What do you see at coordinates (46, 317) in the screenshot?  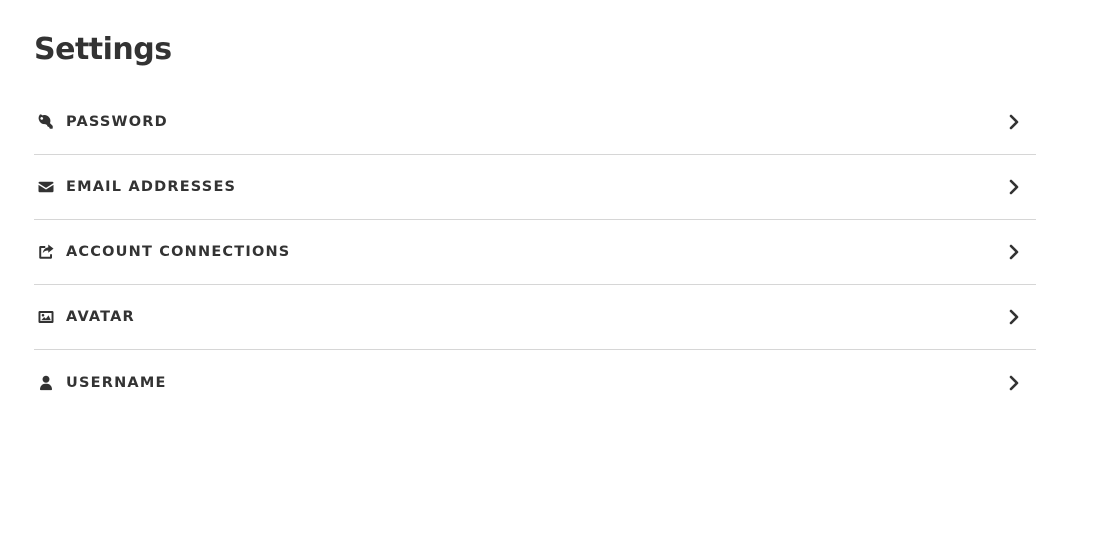 I see `image-icon` at bounding box center [46, 317].